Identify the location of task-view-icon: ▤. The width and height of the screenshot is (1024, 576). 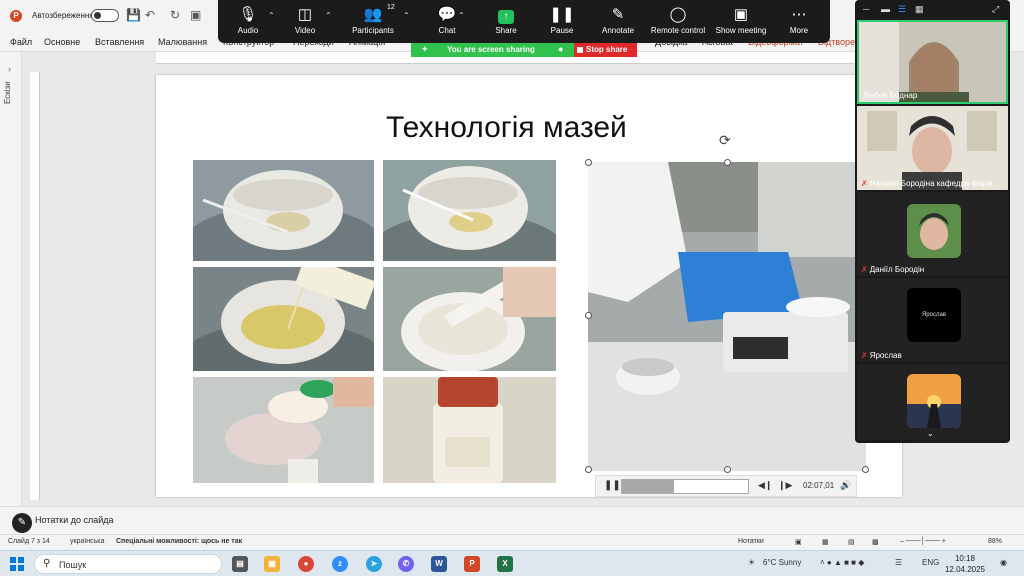
(240, 564).